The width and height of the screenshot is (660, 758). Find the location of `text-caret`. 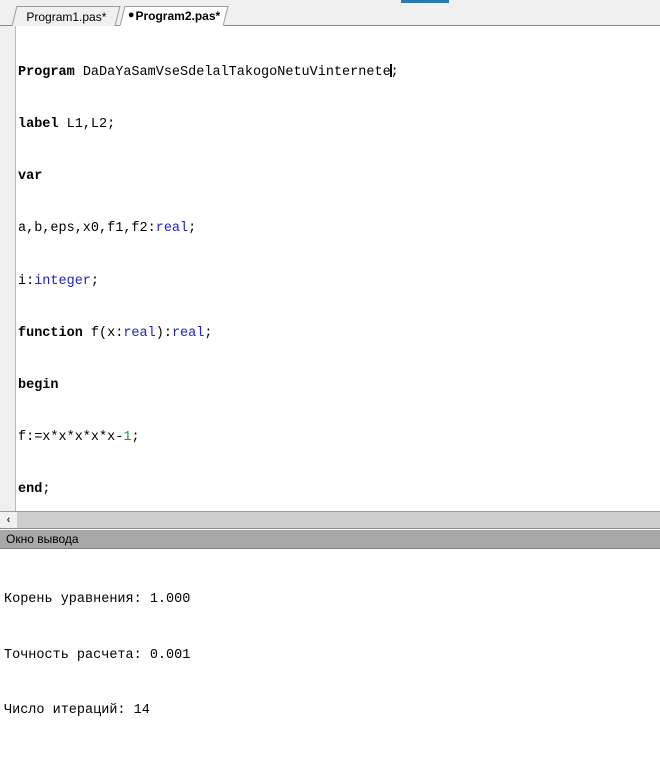

text-caret is located at coordinates (390, 70).